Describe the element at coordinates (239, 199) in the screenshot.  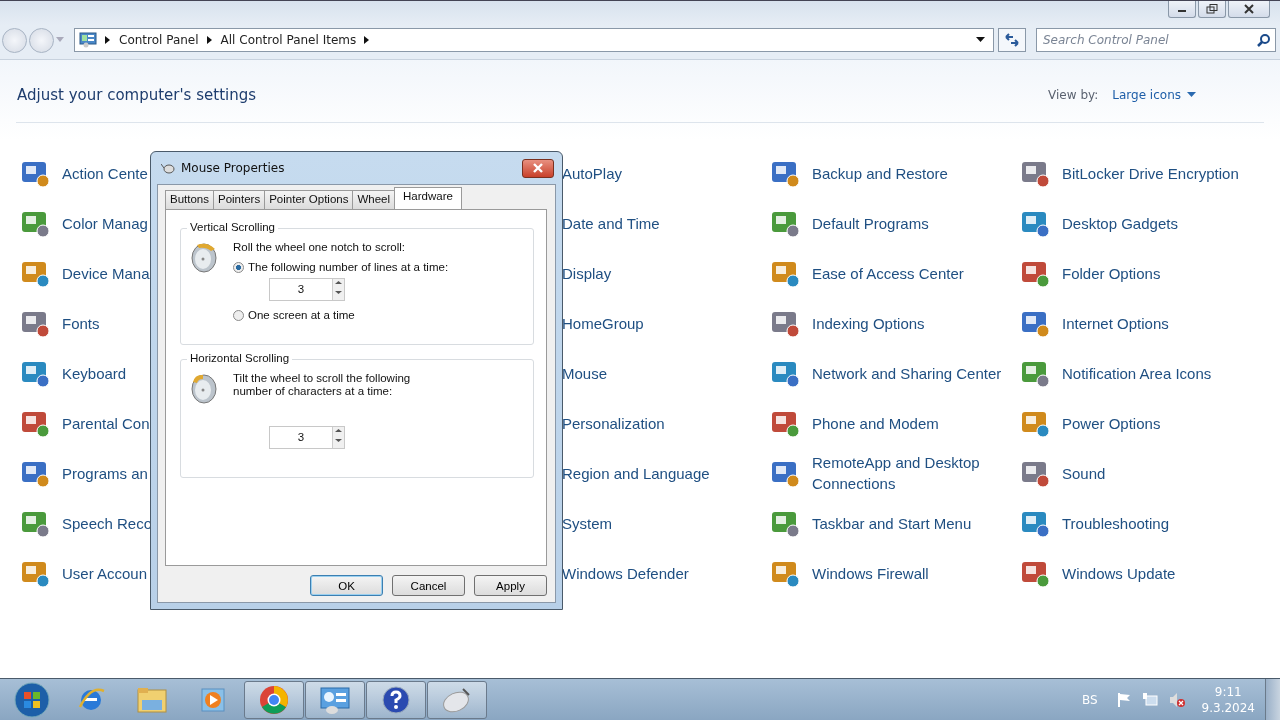
I see `tab: Pointers` at that location.